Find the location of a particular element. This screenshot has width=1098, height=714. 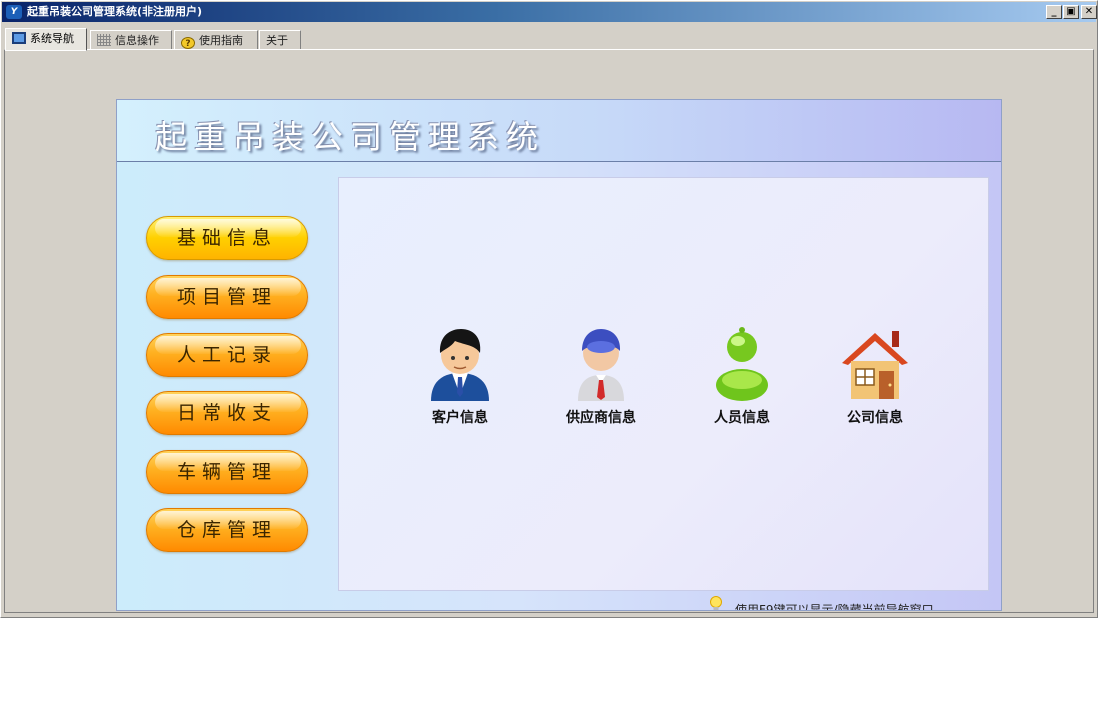

tab-strip: 系统导航 信息操作 ? 使用指南 关于 is located at coordinates (550, 39).